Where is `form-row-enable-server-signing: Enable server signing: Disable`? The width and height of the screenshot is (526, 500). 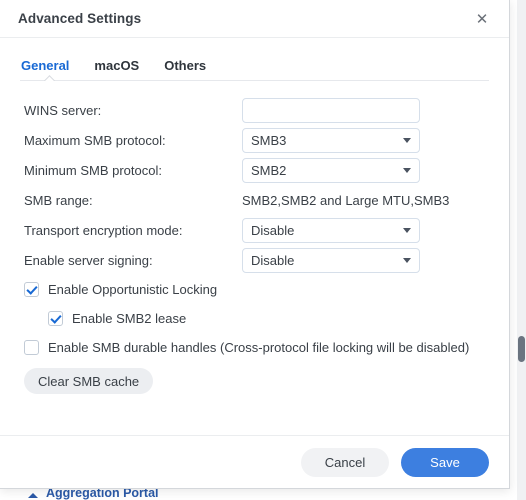
form-row-enable-server-signing: Enable server signing: Disable is located at coordinates (256, 260).